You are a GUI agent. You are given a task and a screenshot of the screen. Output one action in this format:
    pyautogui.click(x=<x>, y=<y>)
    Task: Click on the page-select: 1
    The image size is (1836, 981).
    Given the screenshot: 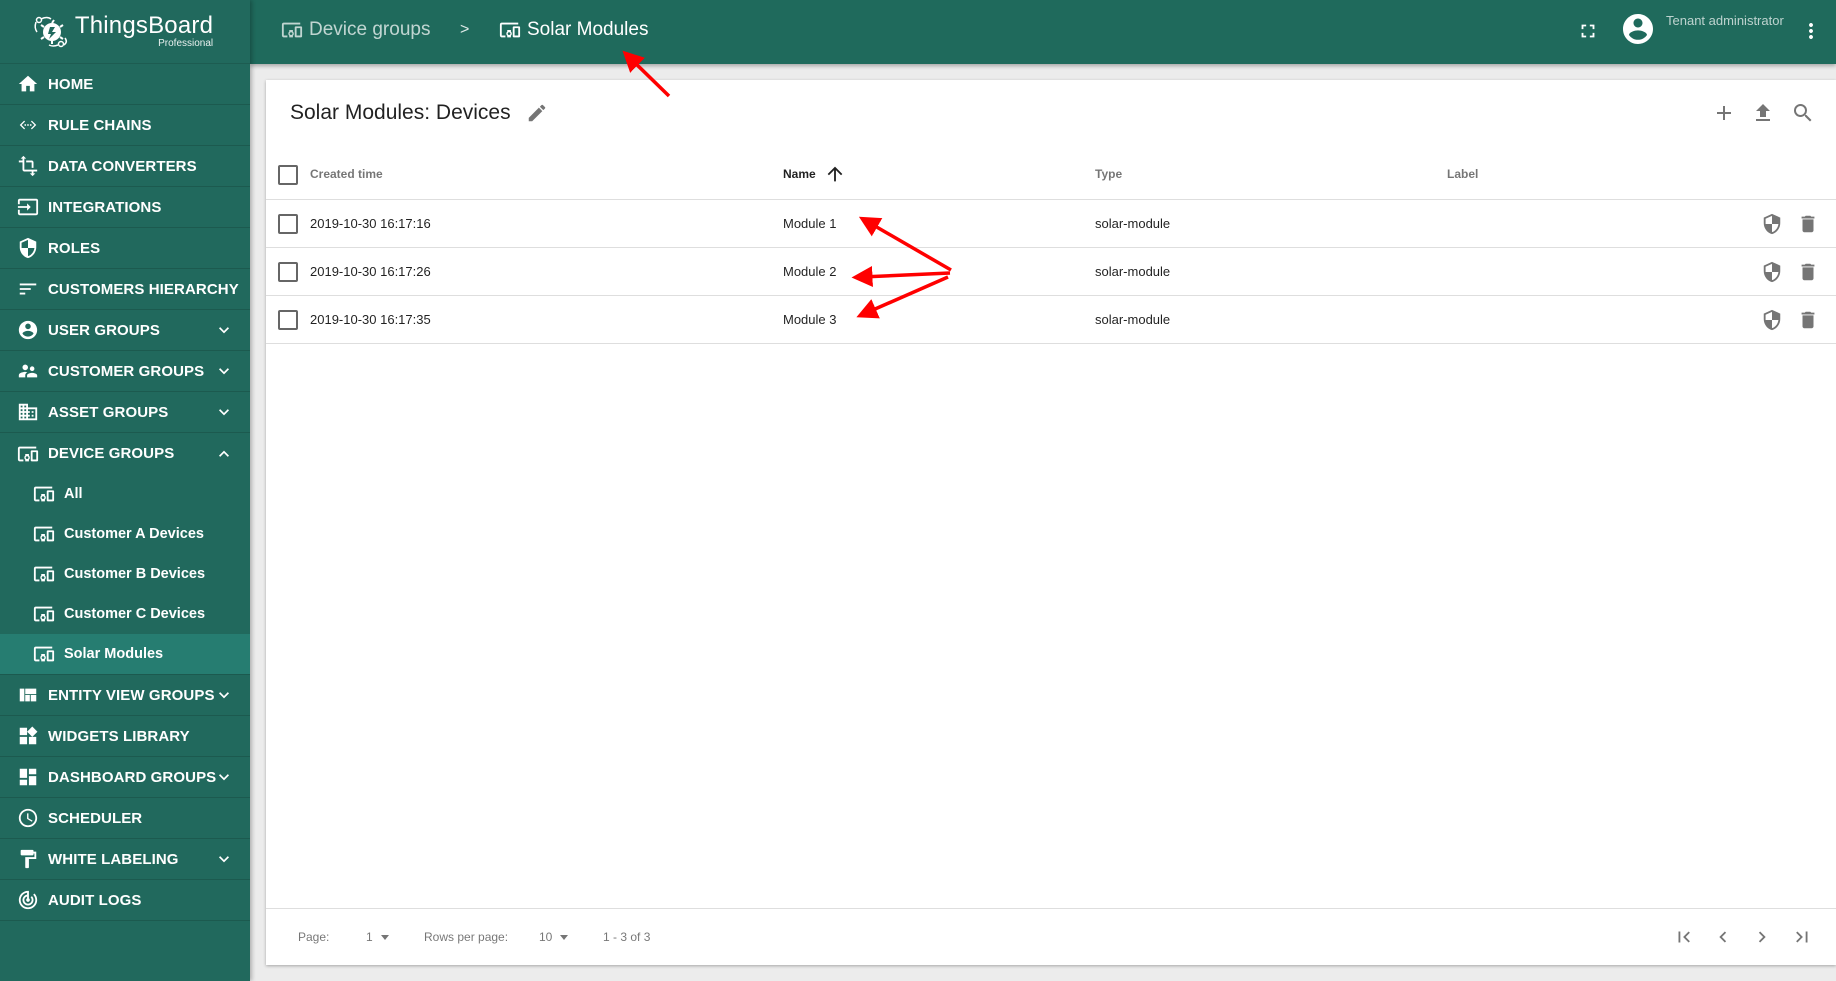 What is the action you would take?
    pyautogui.click(x=377, y=937)
    